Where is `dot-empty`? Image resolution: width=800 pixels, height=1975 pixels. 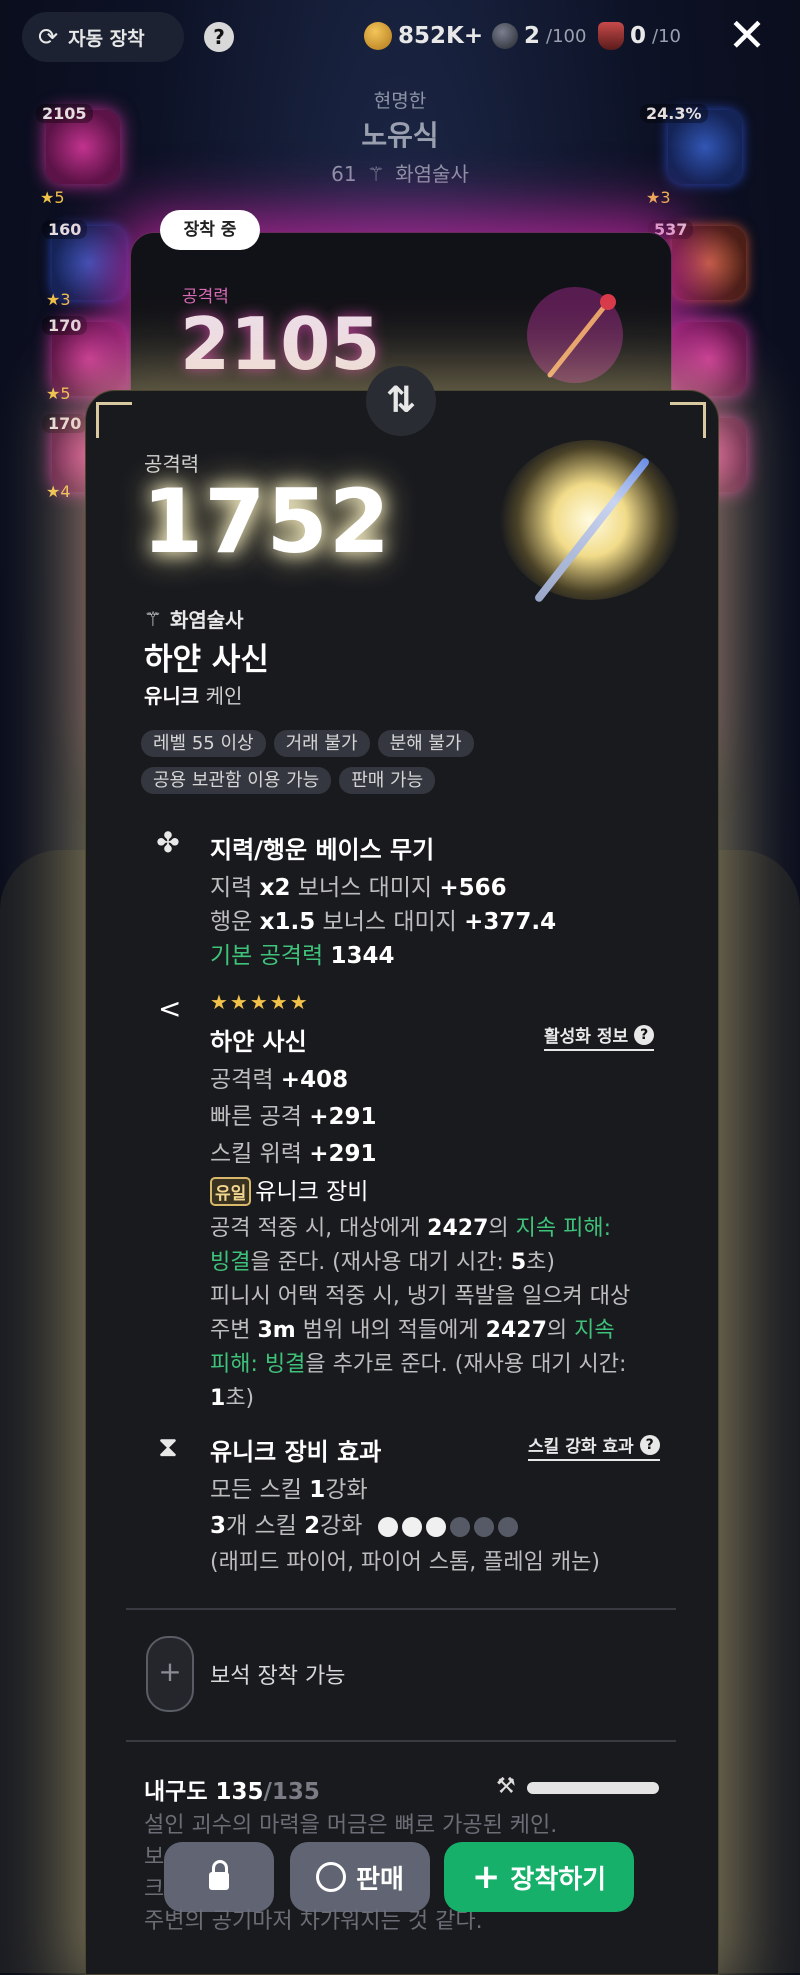
dot-empty is located at coordinates (507, 1526).